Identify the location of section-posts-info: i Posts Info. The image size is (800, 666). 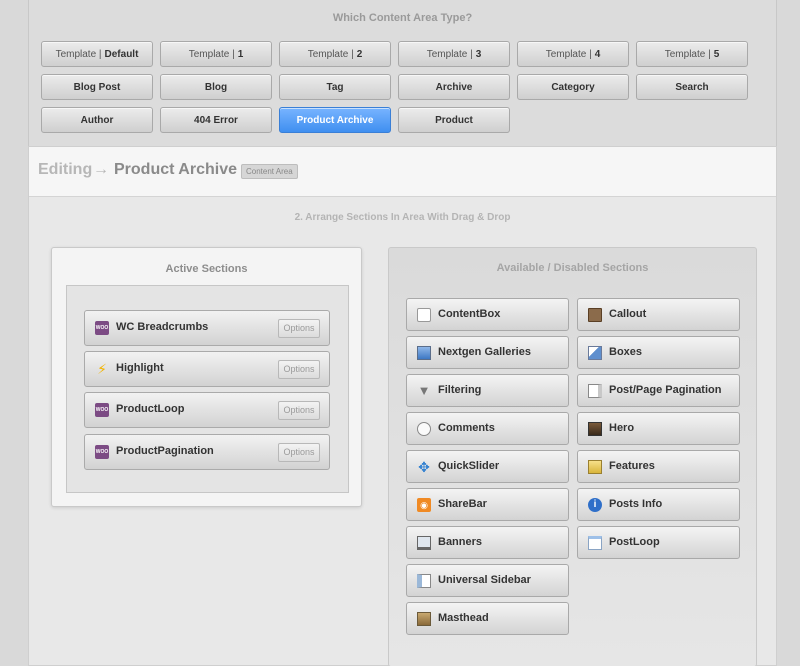
(658, 504).